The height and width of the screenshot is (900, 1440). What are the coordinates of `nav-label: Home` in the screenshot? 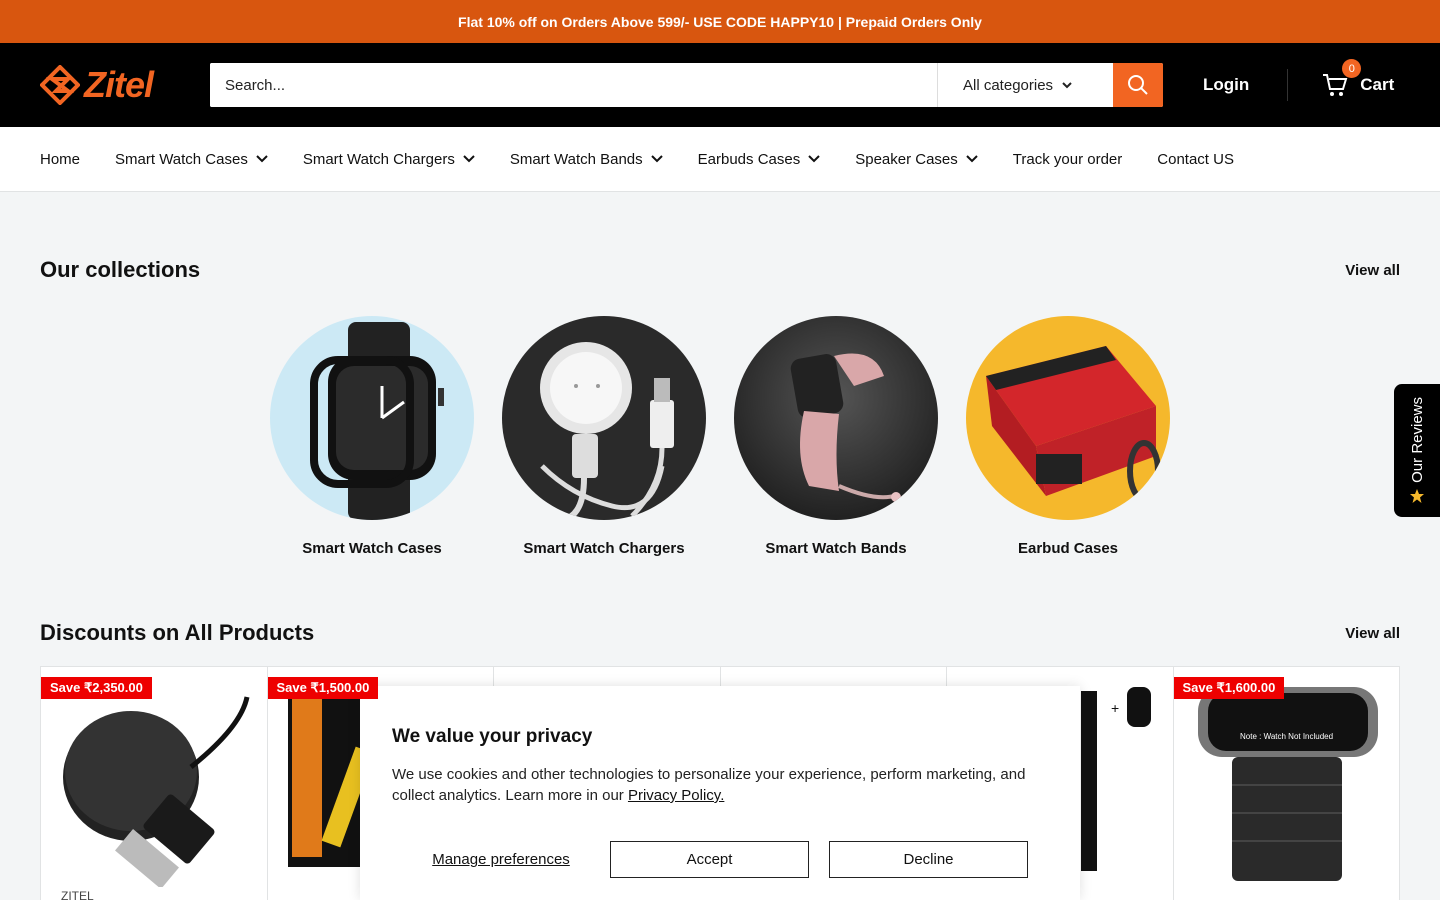 It's located at (60, 159).